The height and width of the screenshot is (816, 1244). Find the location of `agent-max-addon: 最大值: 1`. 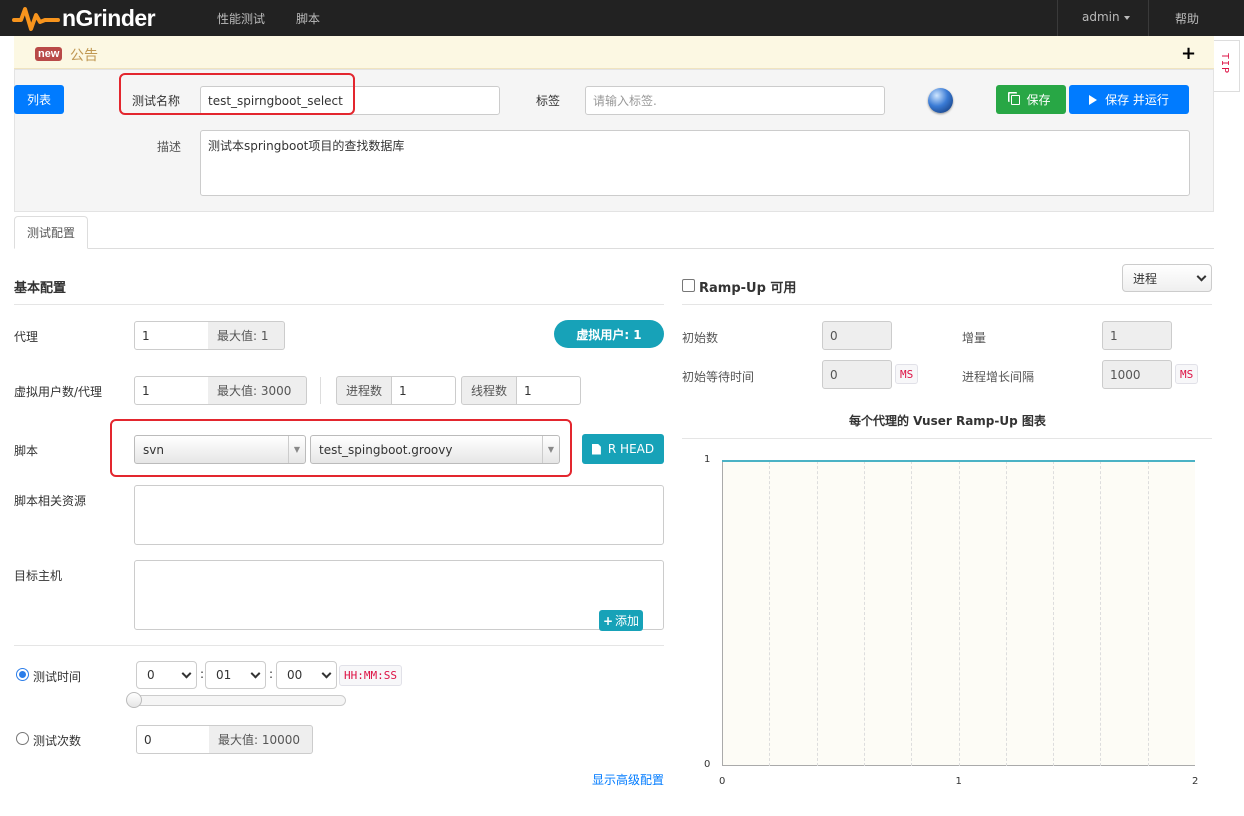

agent-max-addon: 最大值: 1 is located at coordinates (246, 335).